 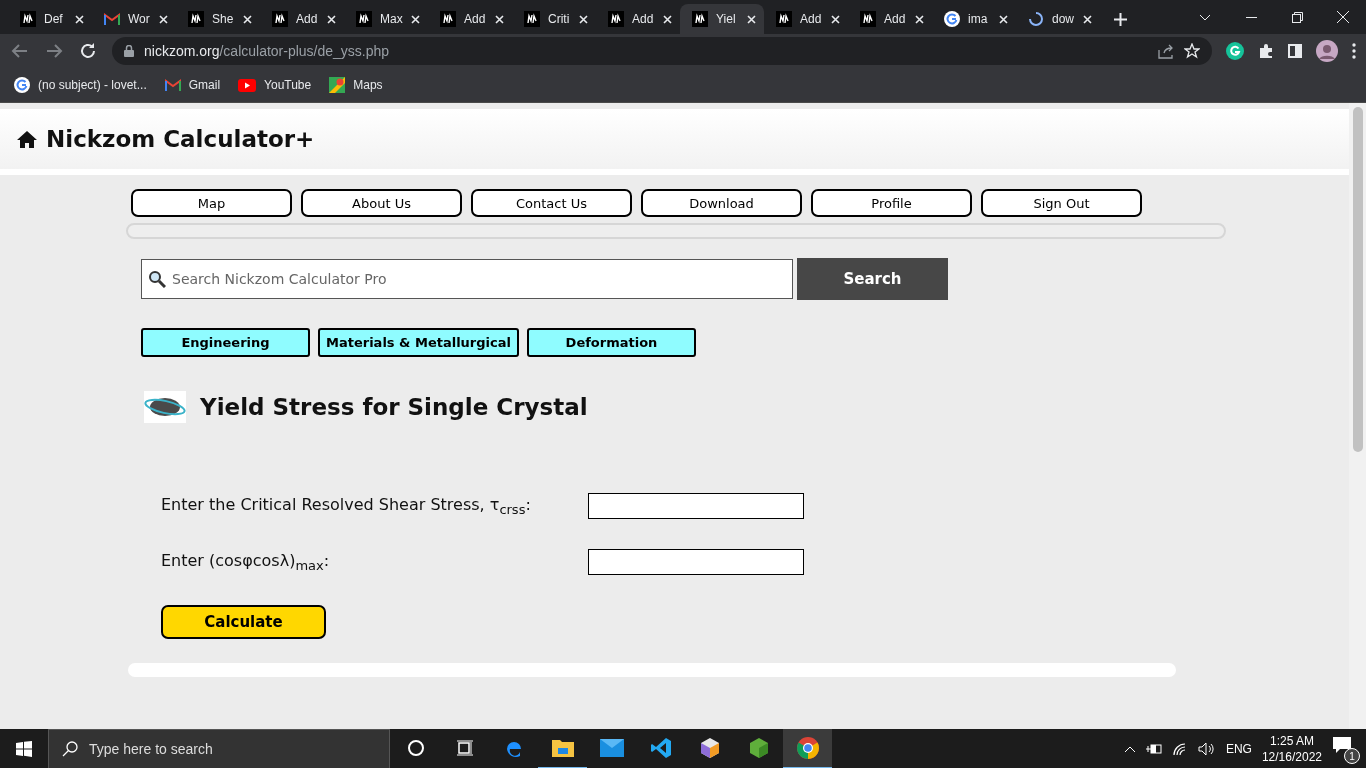 What do you see at coordinates (1192, 51) in the screenshot?
I see `star-icon` at bounding box center [1192, 51].